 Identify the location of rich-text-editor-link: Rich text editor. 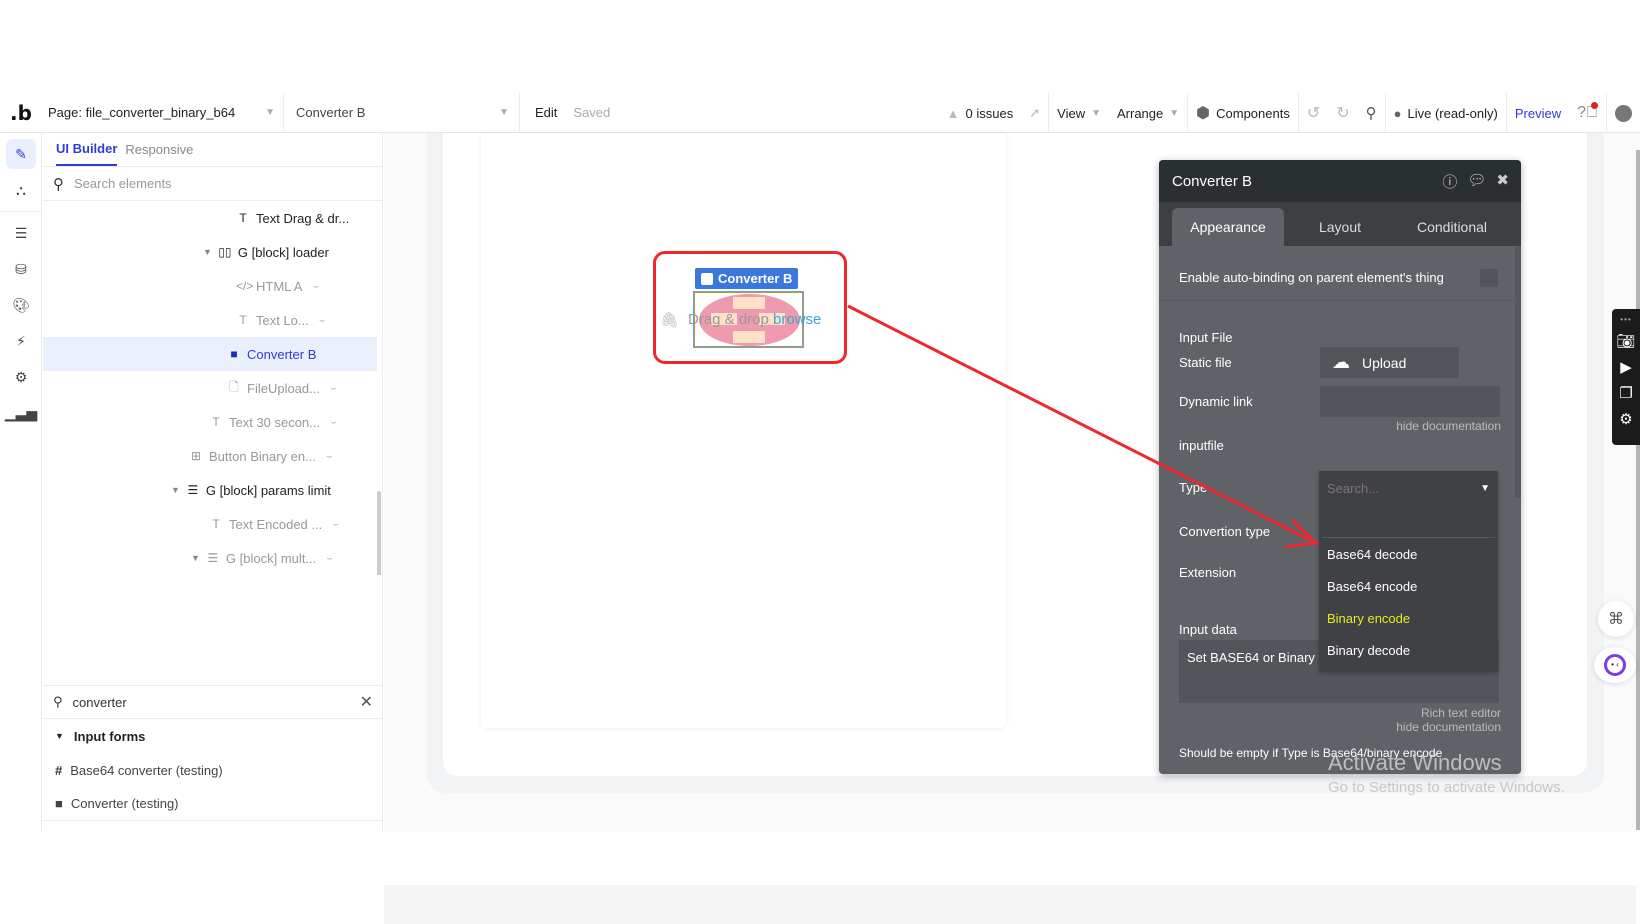
(1448, 713).